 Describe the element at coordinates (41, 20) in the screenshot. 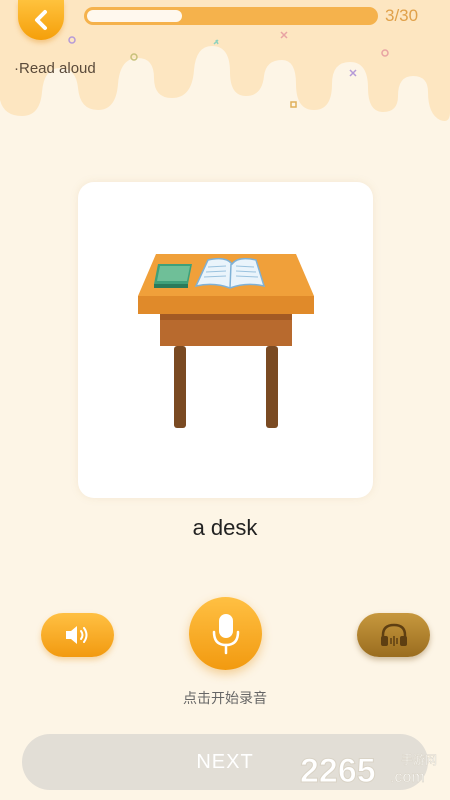

I see `chevron-left-icon` at that location.